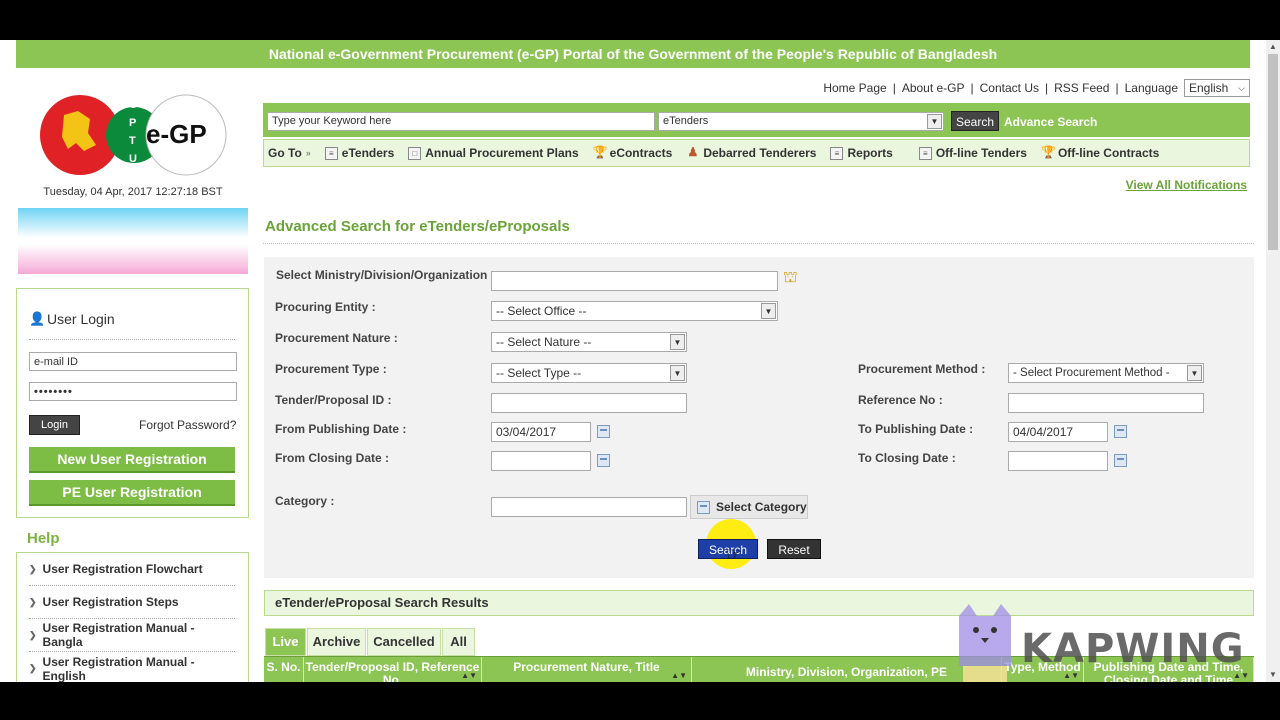  What do you see at coordinates (589, 373) in the screenshot?
I see `procurement-type-select: -- Select Type -- ▼` at bounding box center [589, 373].